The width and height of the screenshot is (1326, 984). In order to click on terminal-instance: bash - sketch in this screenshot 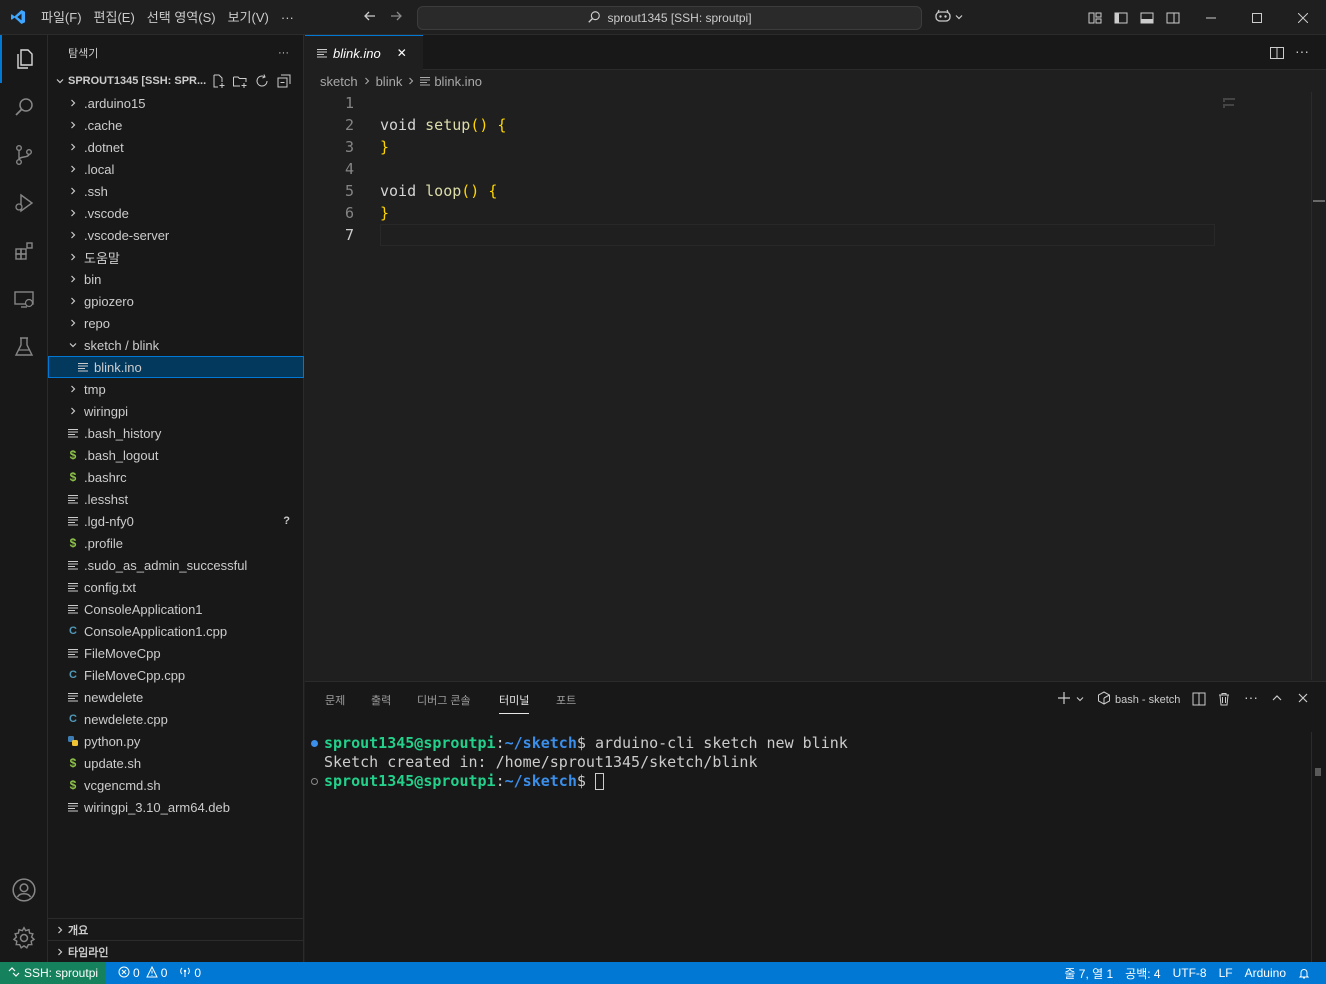, I will do `click(1138, 699)`.